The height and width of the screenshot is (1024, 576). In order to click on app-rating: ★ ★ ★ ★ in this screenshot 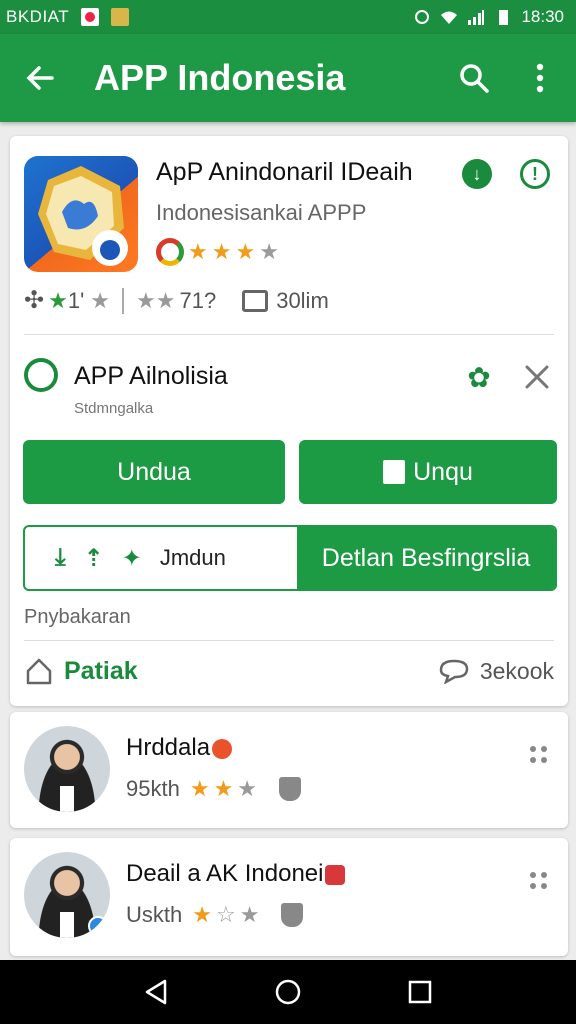, I will do `click(217, 252)`.